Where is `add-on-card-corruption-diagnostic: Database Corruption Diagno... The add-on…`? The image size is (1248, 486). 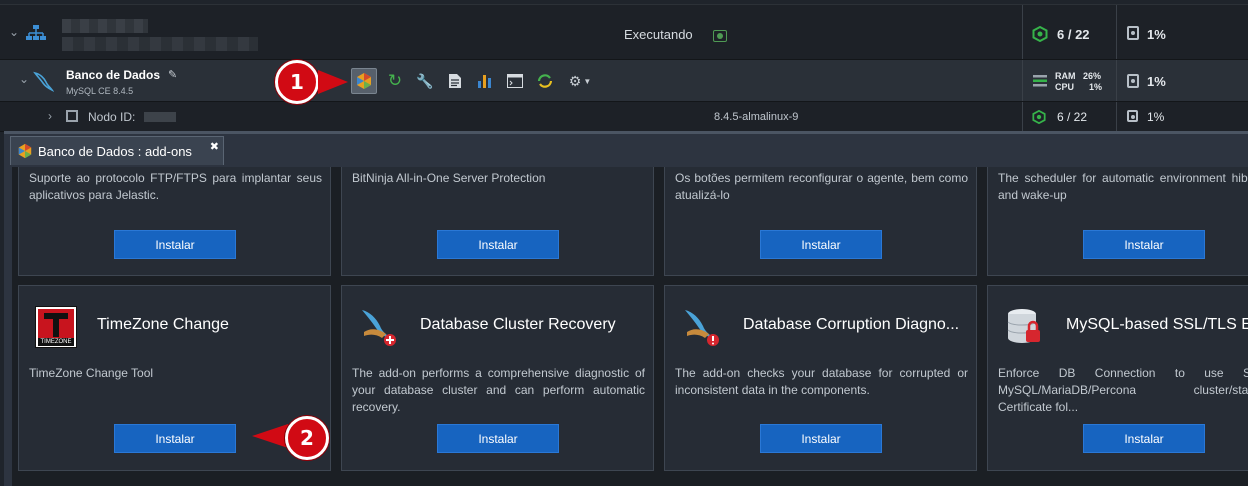 add-on-card-corruption-diagnostic: Database Corruption Diagno... The add-on… is located at coordinates (820, 378).